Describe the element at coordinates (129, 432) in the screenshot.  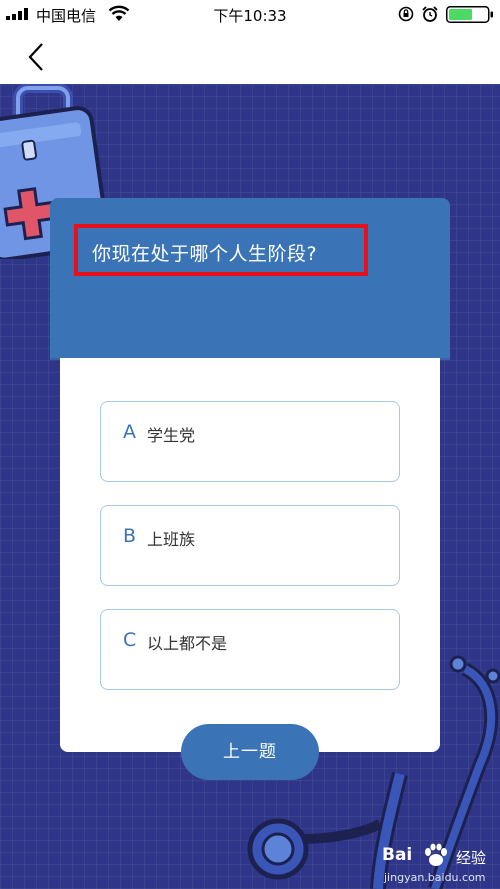
I see `option-letter: A` at that location.